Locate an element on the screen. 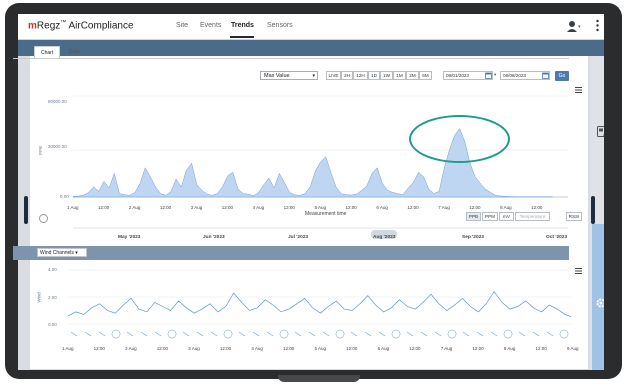  nav-events: Events is located at coordinates (210, 25).